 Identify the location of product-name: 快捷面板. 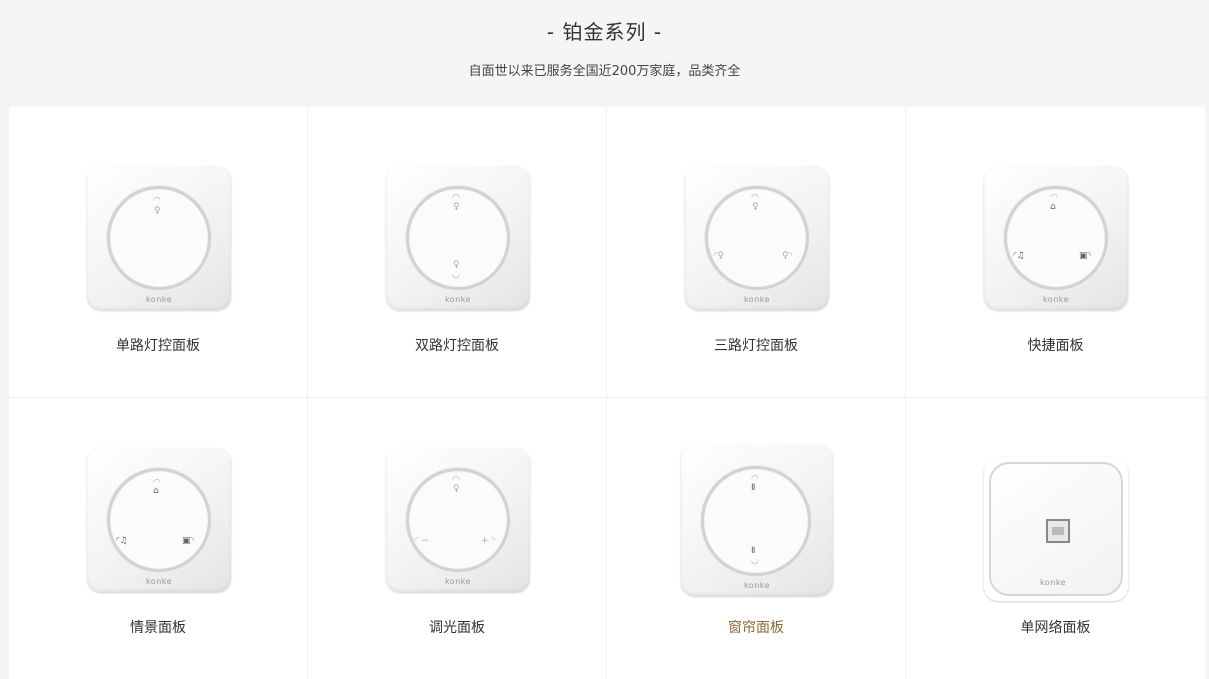
(1055, 345).